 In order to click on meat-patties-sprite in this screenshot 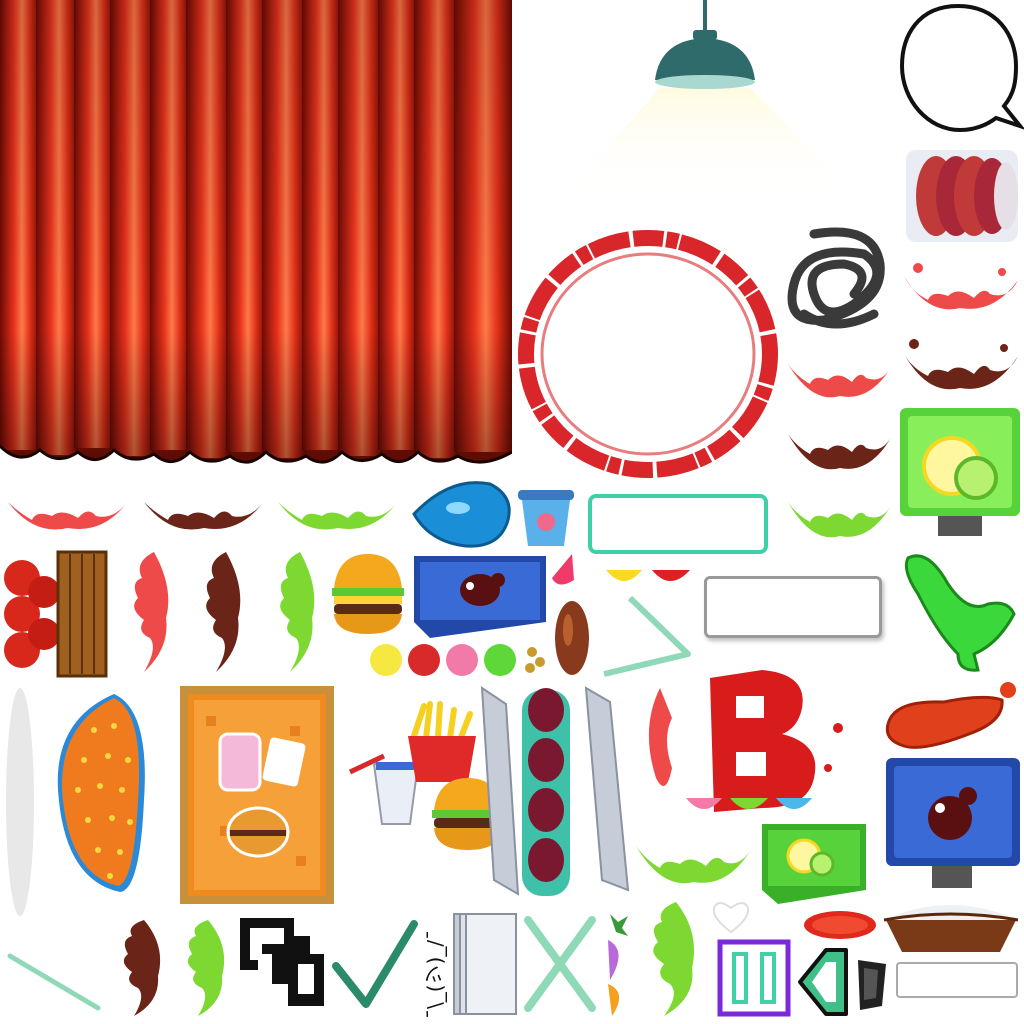, I will do `click(962, 196)`.